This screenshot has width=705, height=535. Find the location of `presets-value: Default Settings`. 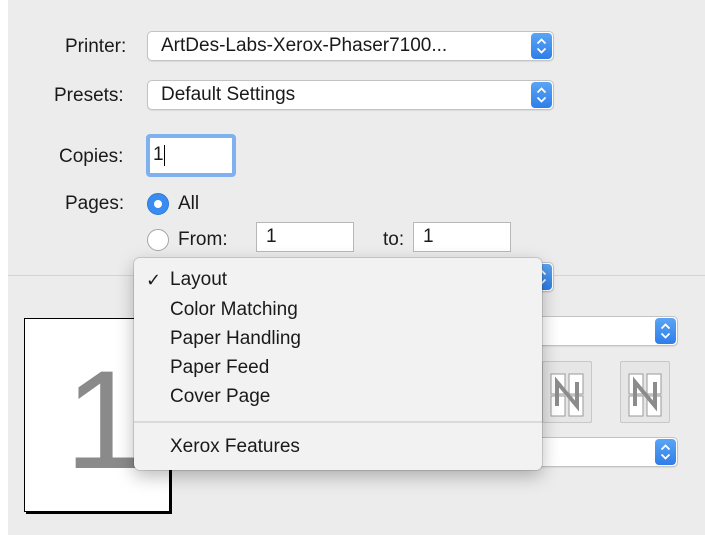

presets-value: Default Settings is located at coordinates (228, 94).